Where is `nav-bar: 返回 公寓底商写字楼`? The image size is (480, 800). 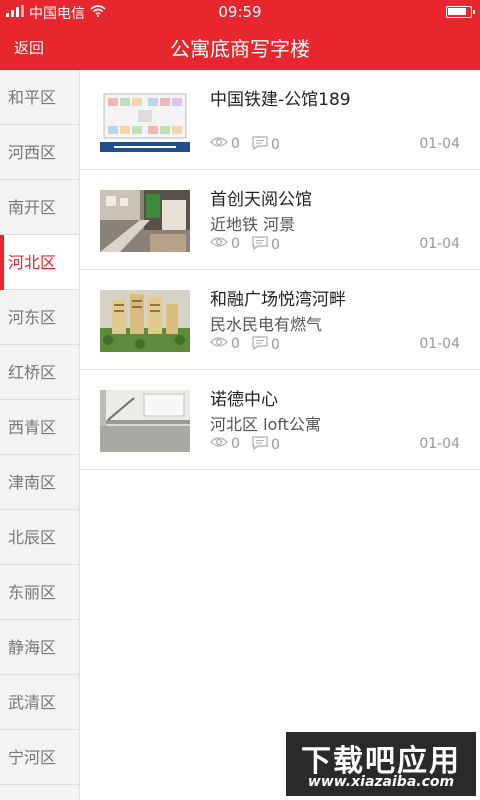 nav-bar: 返回 公寓底商写字楼 is located at coordinates (240, 47).